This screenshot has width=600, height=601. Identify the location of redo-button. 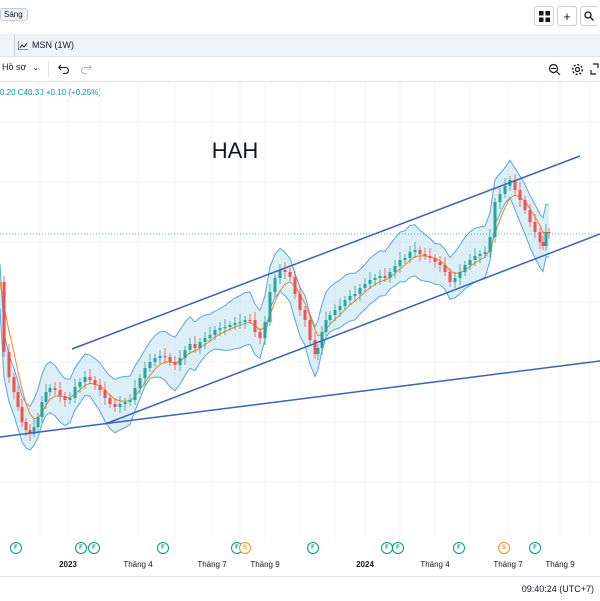
(86, 69).